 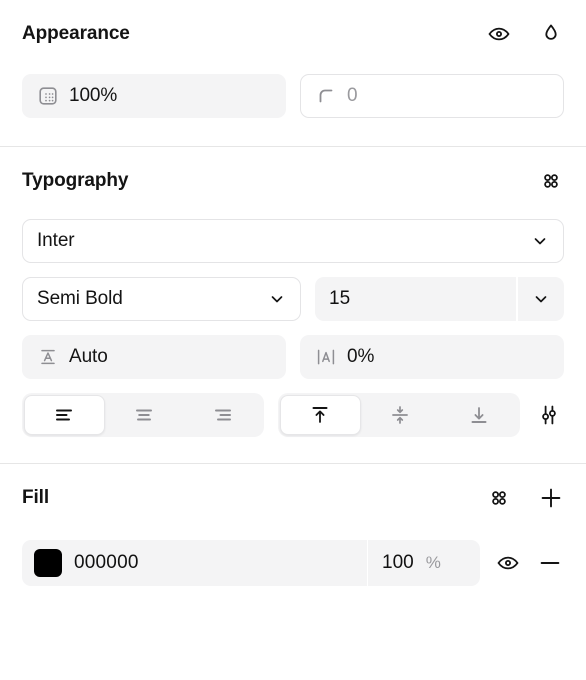 What do you see at coordinates (293, 34) in the screenshot?
I see `appearance-header: Appearance` at bounding box center [293, 34].